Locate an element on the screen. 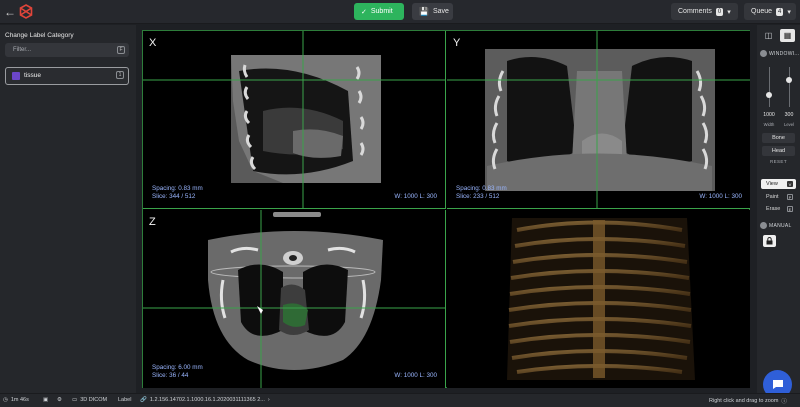 This screenshot has width=800, height=407. viewport-slice: Slice: 344 / 512 is located at coordinates (174, 196).